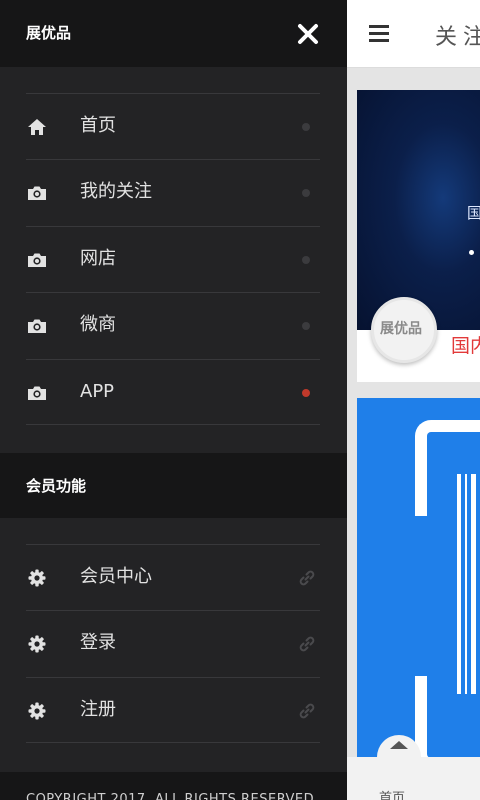 The image size is (480, 800). I want to click on menu-item-register: 注册, so click(173, 710).